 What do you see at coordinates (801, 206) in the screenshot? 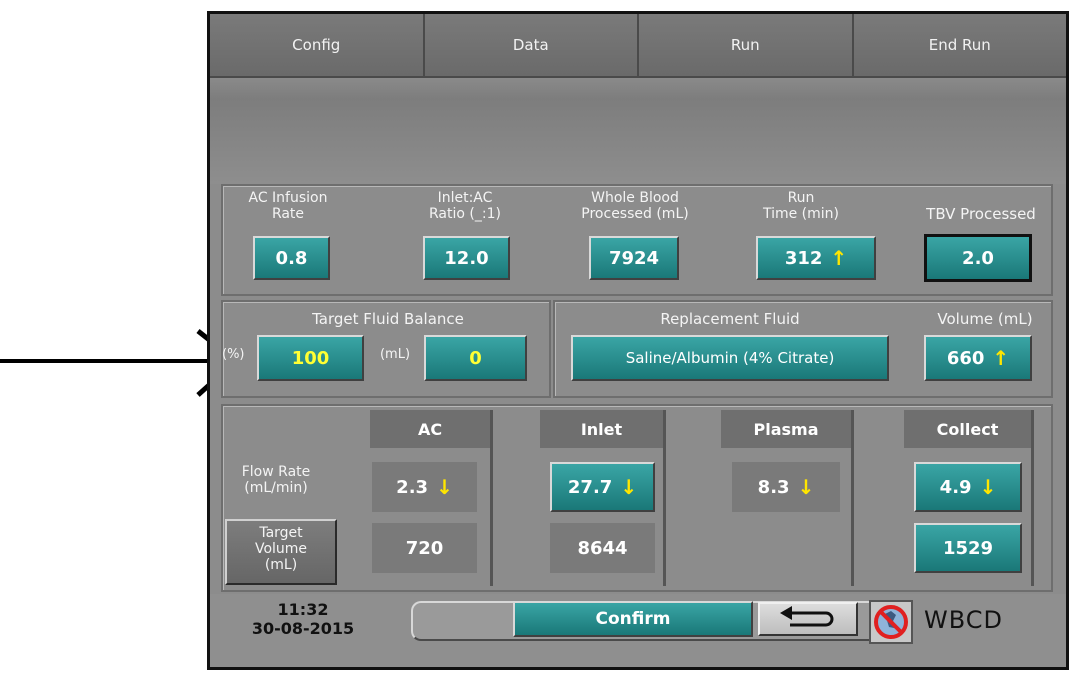
I see `metric-label-run-time: Run Time (min)` at bounding box center [801, 206].